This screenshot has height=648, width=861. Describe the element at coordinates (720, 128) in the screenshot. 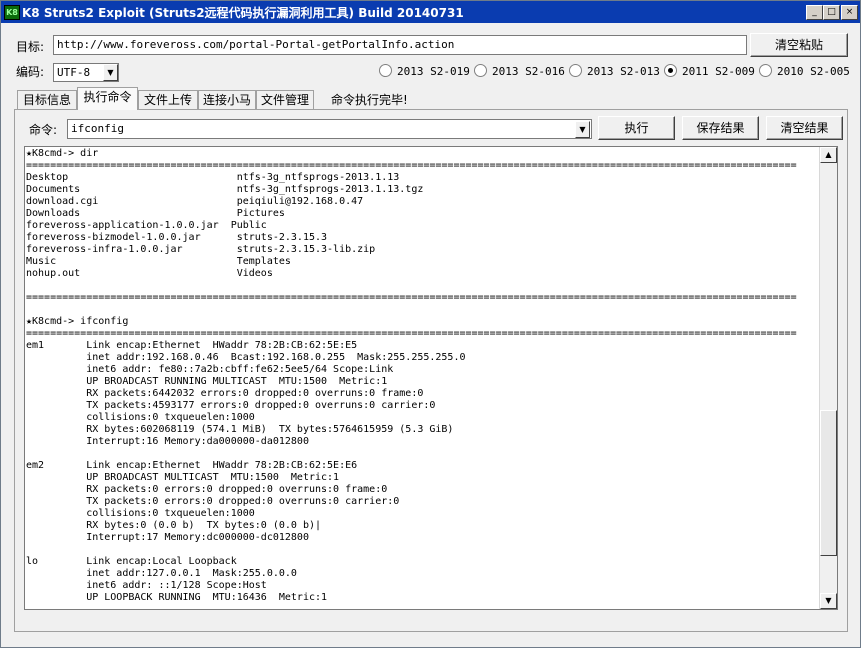

I see `save-result-button: 保存结果` at that location.